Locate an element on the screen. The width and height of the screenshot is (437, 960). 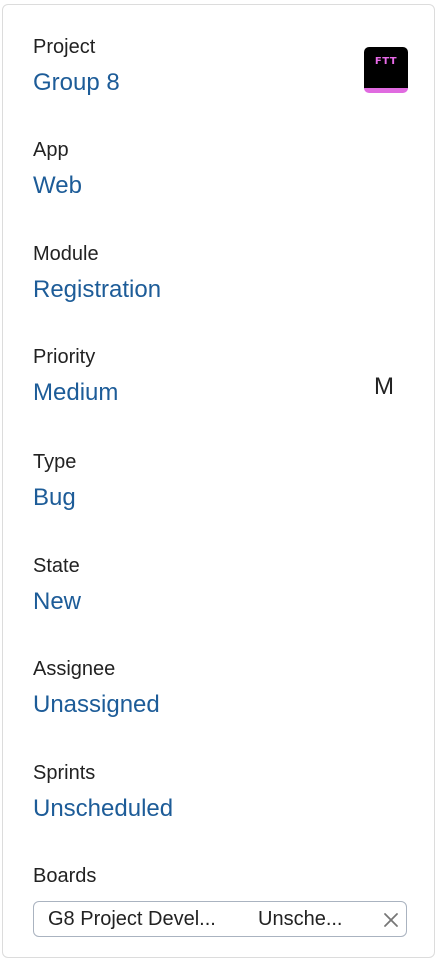
project-field: Project Group 8 is located at coordinates (76, 66).